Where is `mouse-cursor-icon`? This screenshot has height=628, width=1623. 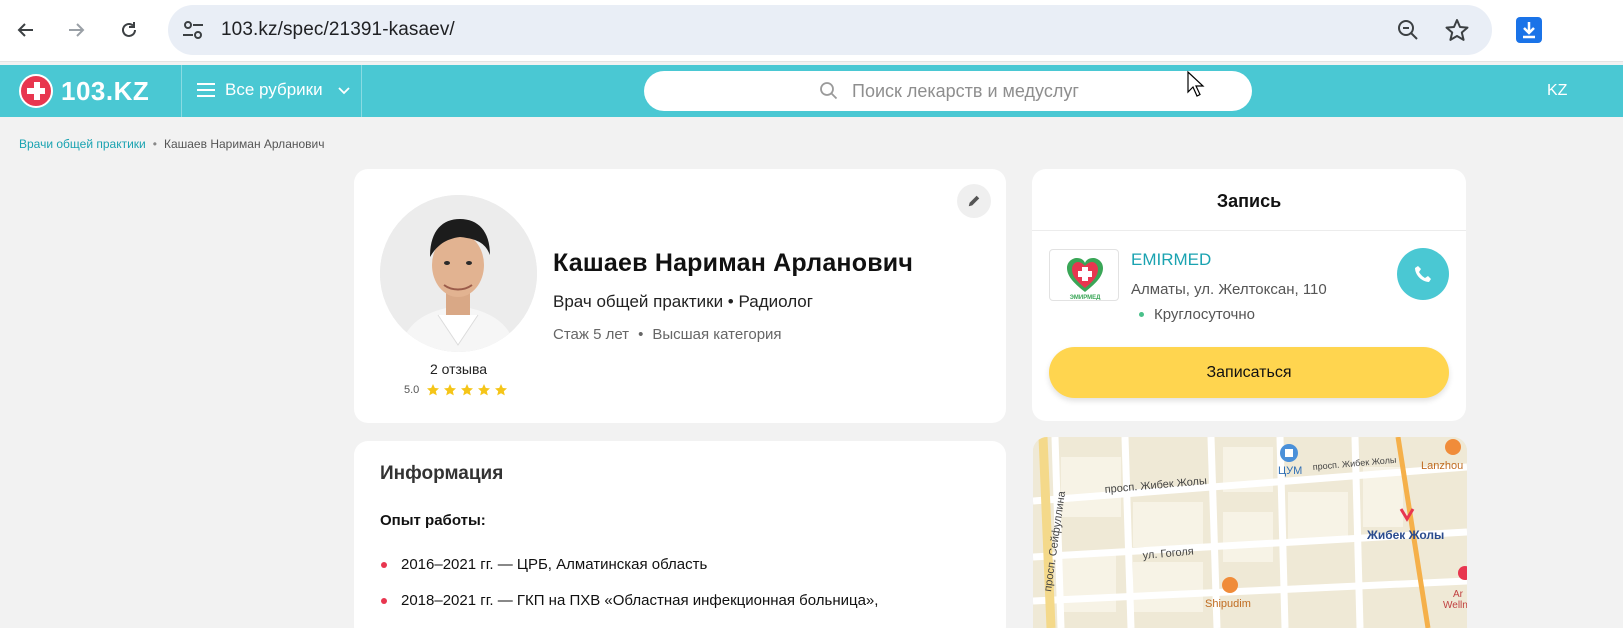 mouse-cursor-icon is located at coordinates (1196, 83).